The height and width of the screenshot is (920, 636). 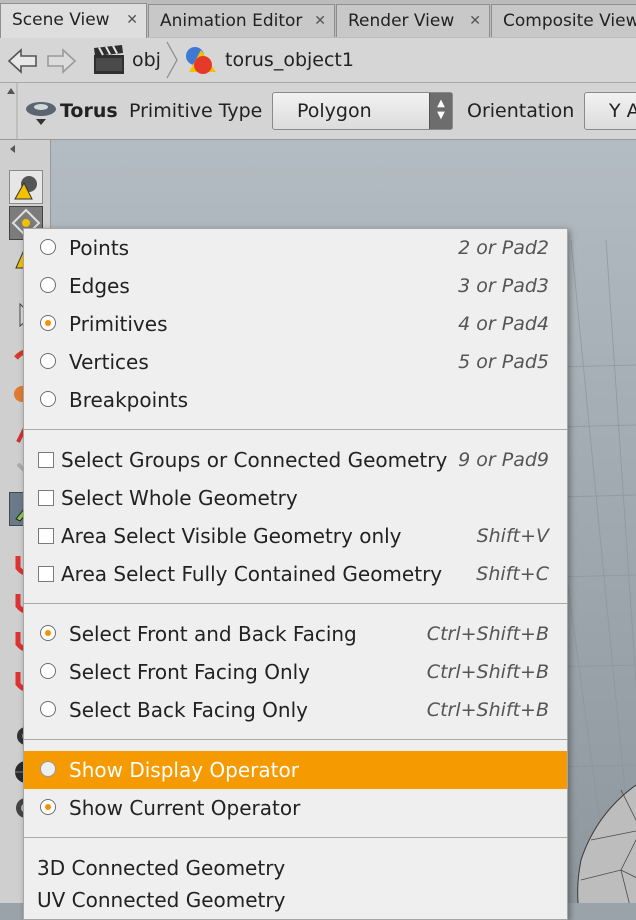 What do you see at coordinates (146, 60) in the screenshot?
I see `breadcrumb-label: obj` at bounding box center [146, 60].